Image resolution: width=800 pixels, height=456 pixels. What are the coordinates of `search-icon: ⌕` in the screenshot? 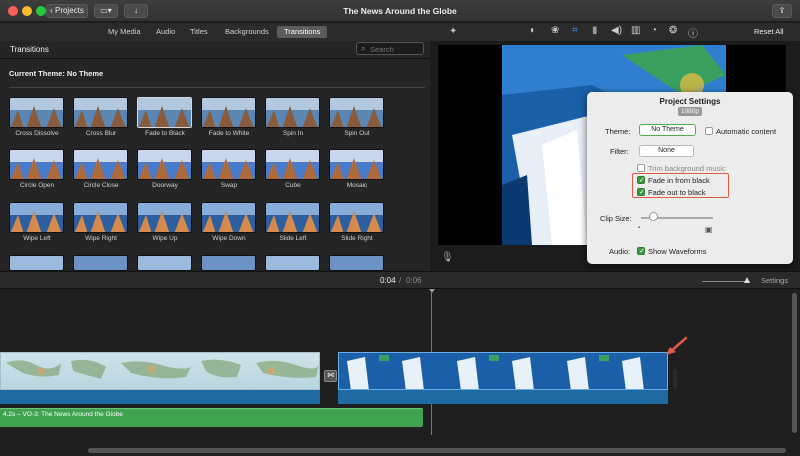 It's located at (363, 48).